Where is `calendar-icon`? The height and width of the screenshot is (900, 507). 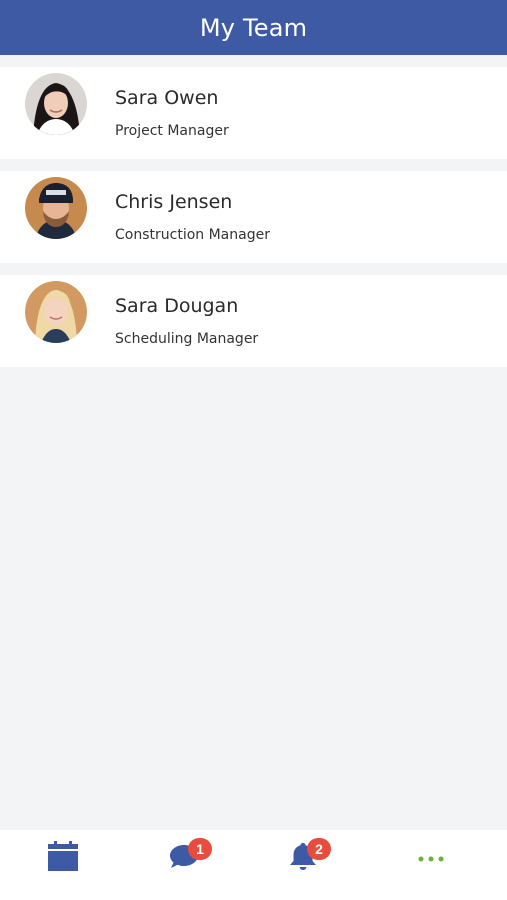 calendar-icon is located at coordinates (63, 858).